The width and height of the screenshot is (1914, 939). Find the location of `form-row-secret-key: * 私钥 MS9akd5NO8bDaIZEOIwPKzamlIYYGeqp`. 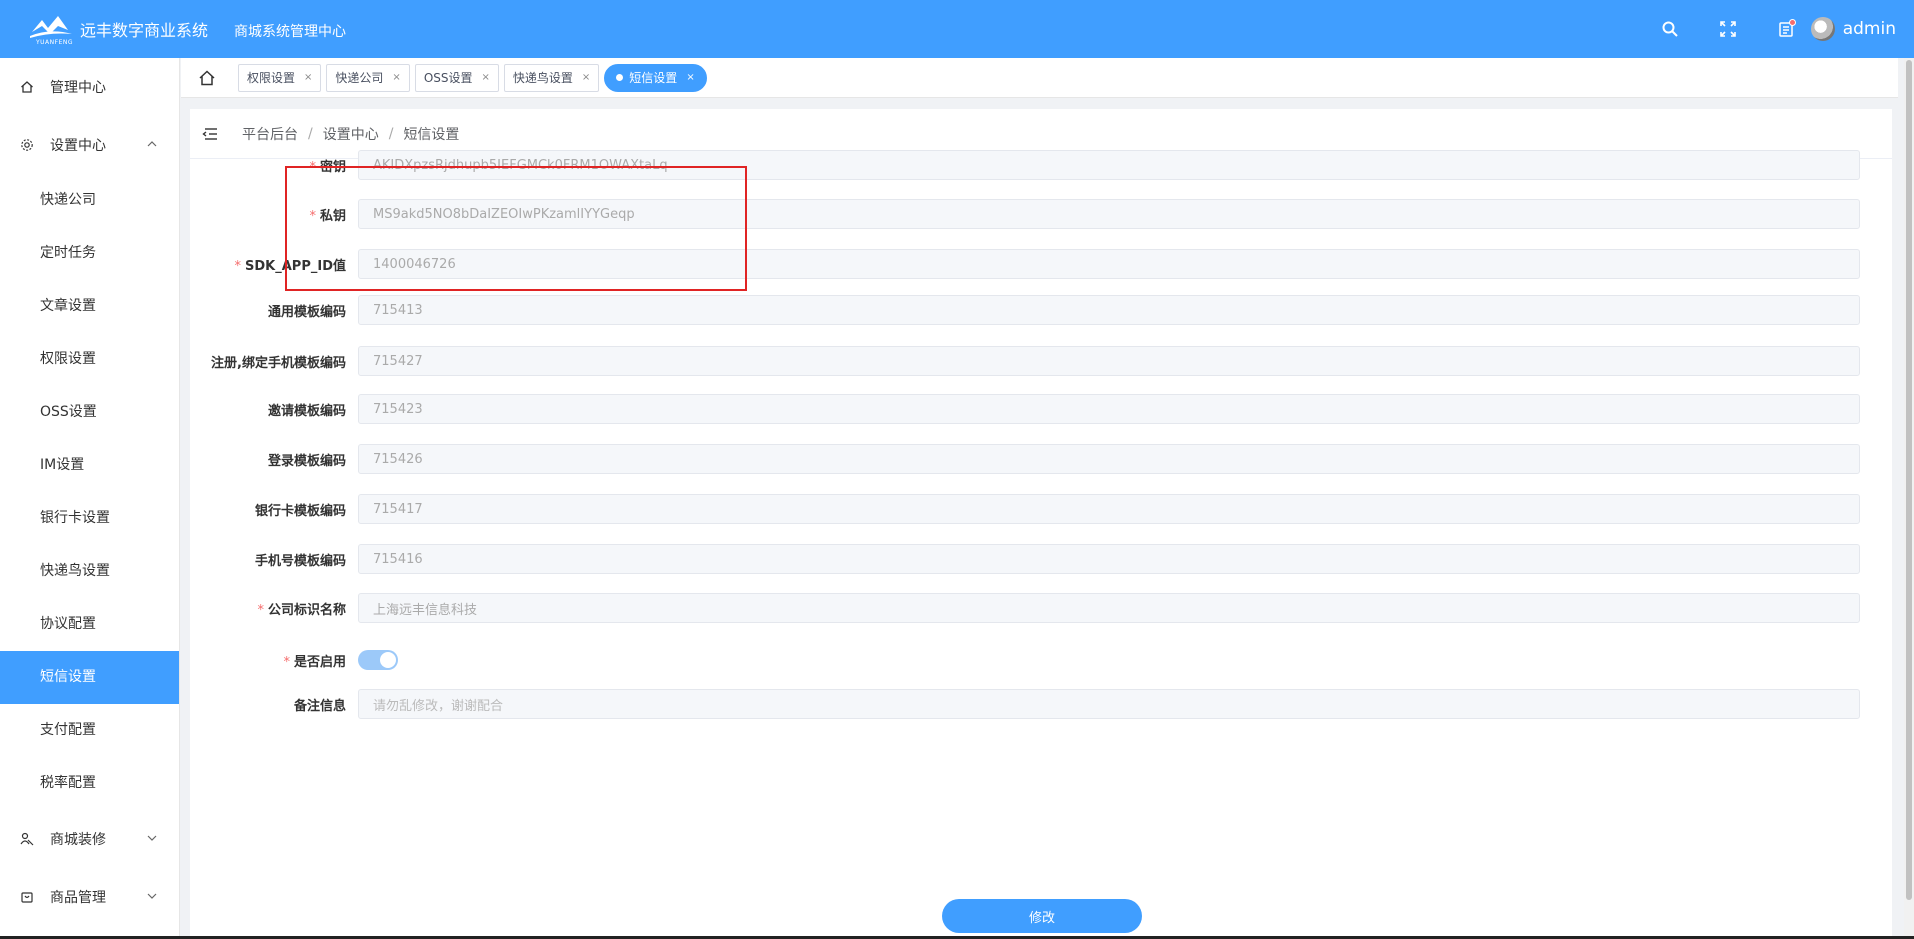

form-row-secret-key: * 私钥 MS9akd5NO8bDaIZEOIwPKzamlIYYGeqp is located at coordinates (1041, 214).